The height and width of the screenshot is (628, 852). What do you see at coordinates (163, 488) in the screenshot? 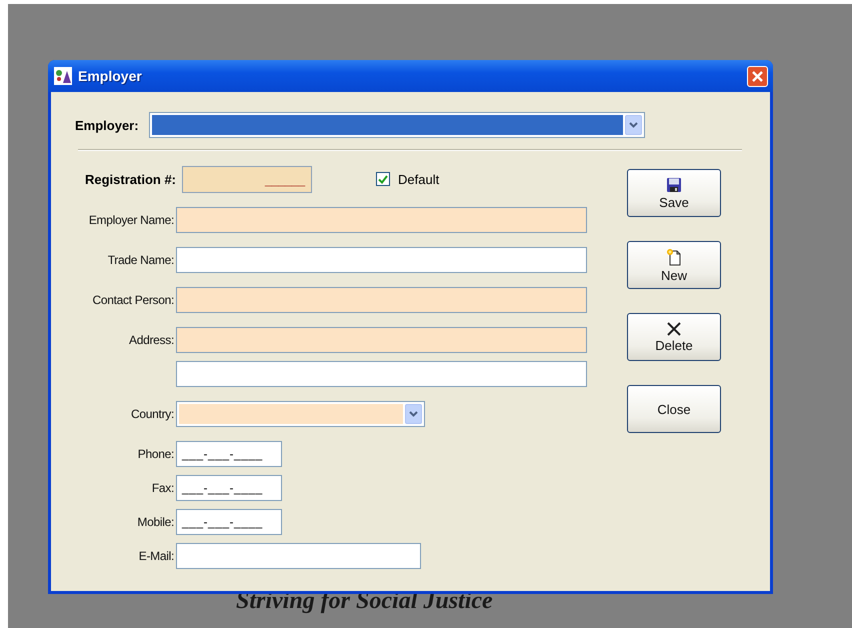
I see `field-label: Fax:` at bounding box center [163, 488].